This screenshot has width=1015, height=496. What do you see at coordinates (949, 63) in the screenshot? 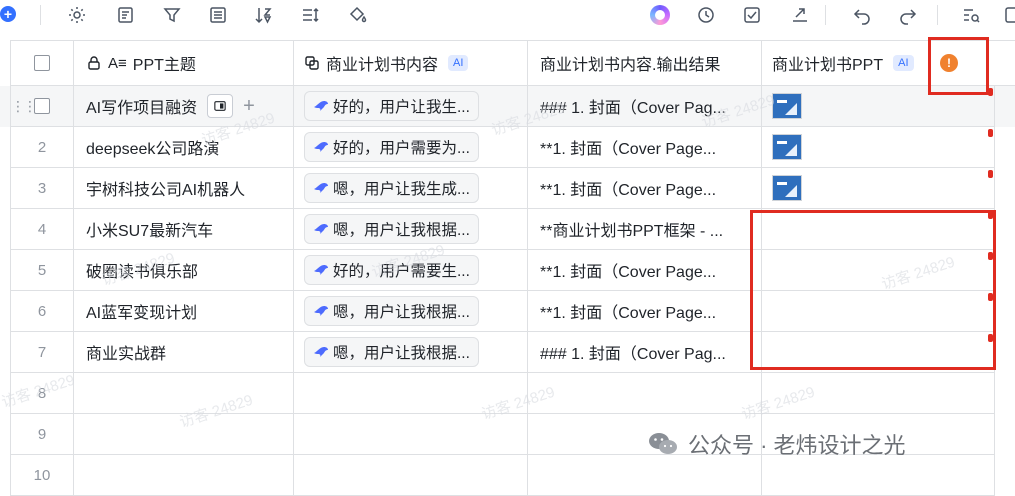
I see `warning-icon: !` at bounding box center [949, 63].